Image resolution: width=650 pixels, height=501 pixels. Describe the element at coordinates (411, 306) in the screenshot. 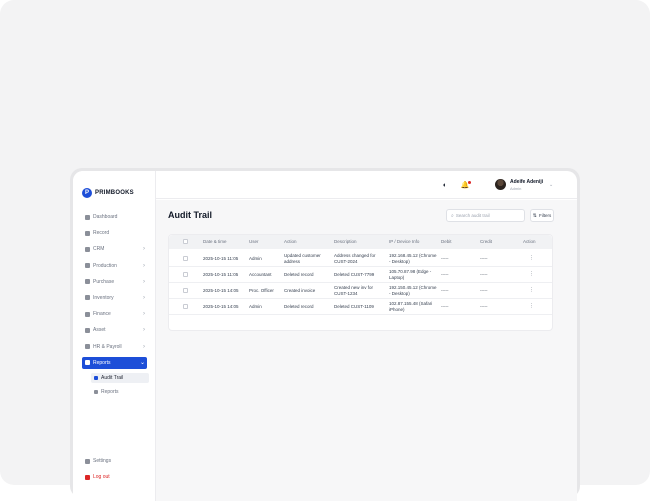

I see `cell-ip: 102.87.155.48 (Safari iPhone)` at that location.